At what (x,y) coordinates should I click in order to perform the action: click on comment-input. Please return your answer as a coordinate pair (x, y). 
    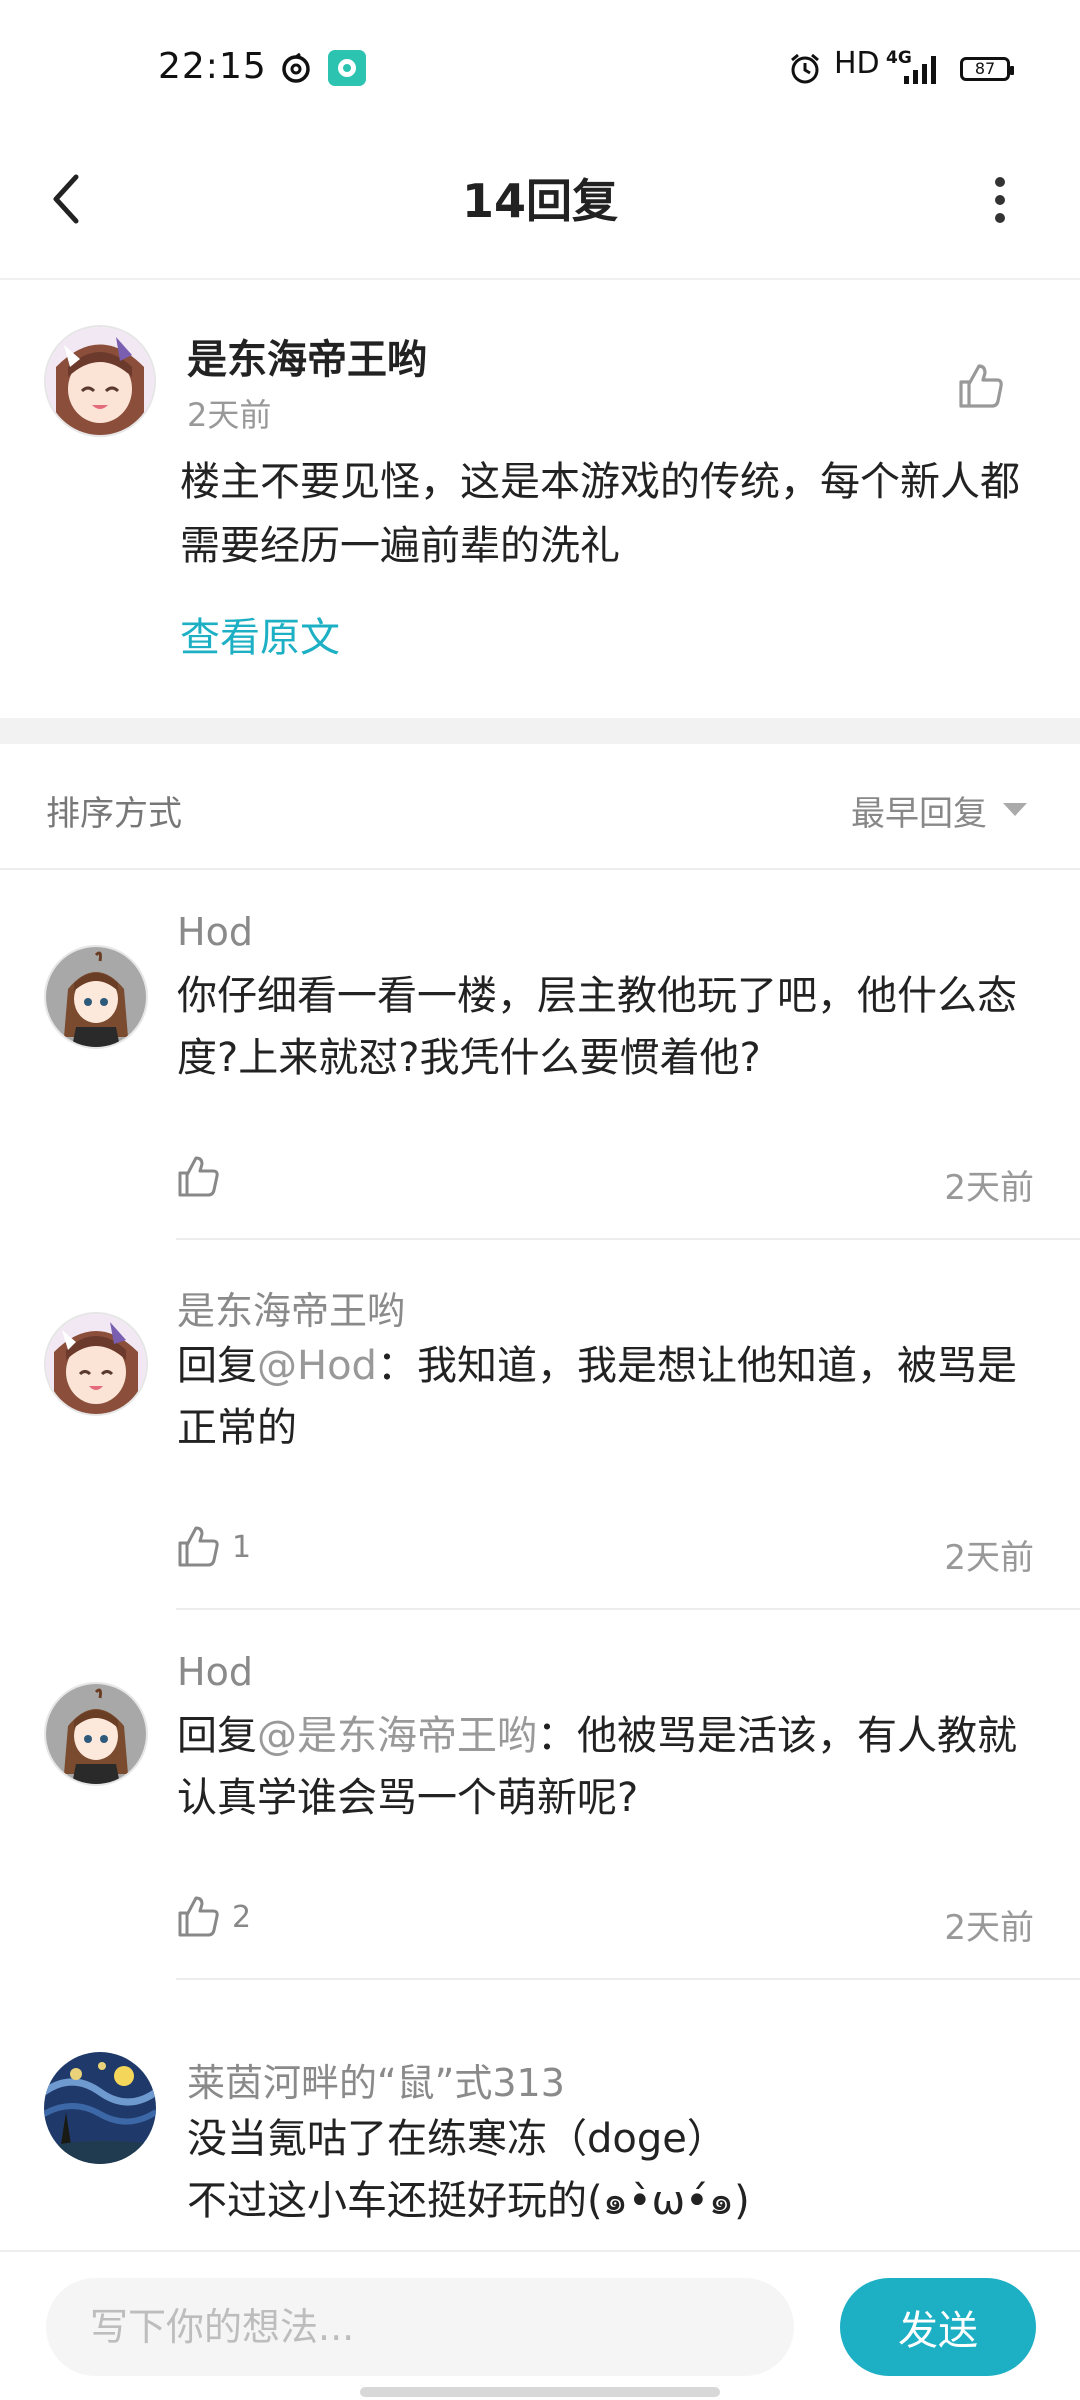
    Looking at the image, I should click on (420, 2327).